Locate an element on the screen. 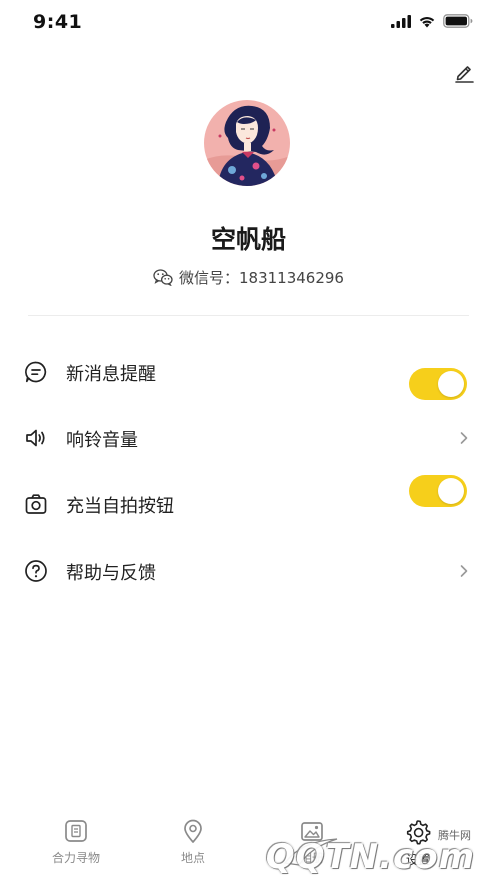 This screenshot has height=883, width=497. selfie-button-toggle is located at coordinates (438, 491).